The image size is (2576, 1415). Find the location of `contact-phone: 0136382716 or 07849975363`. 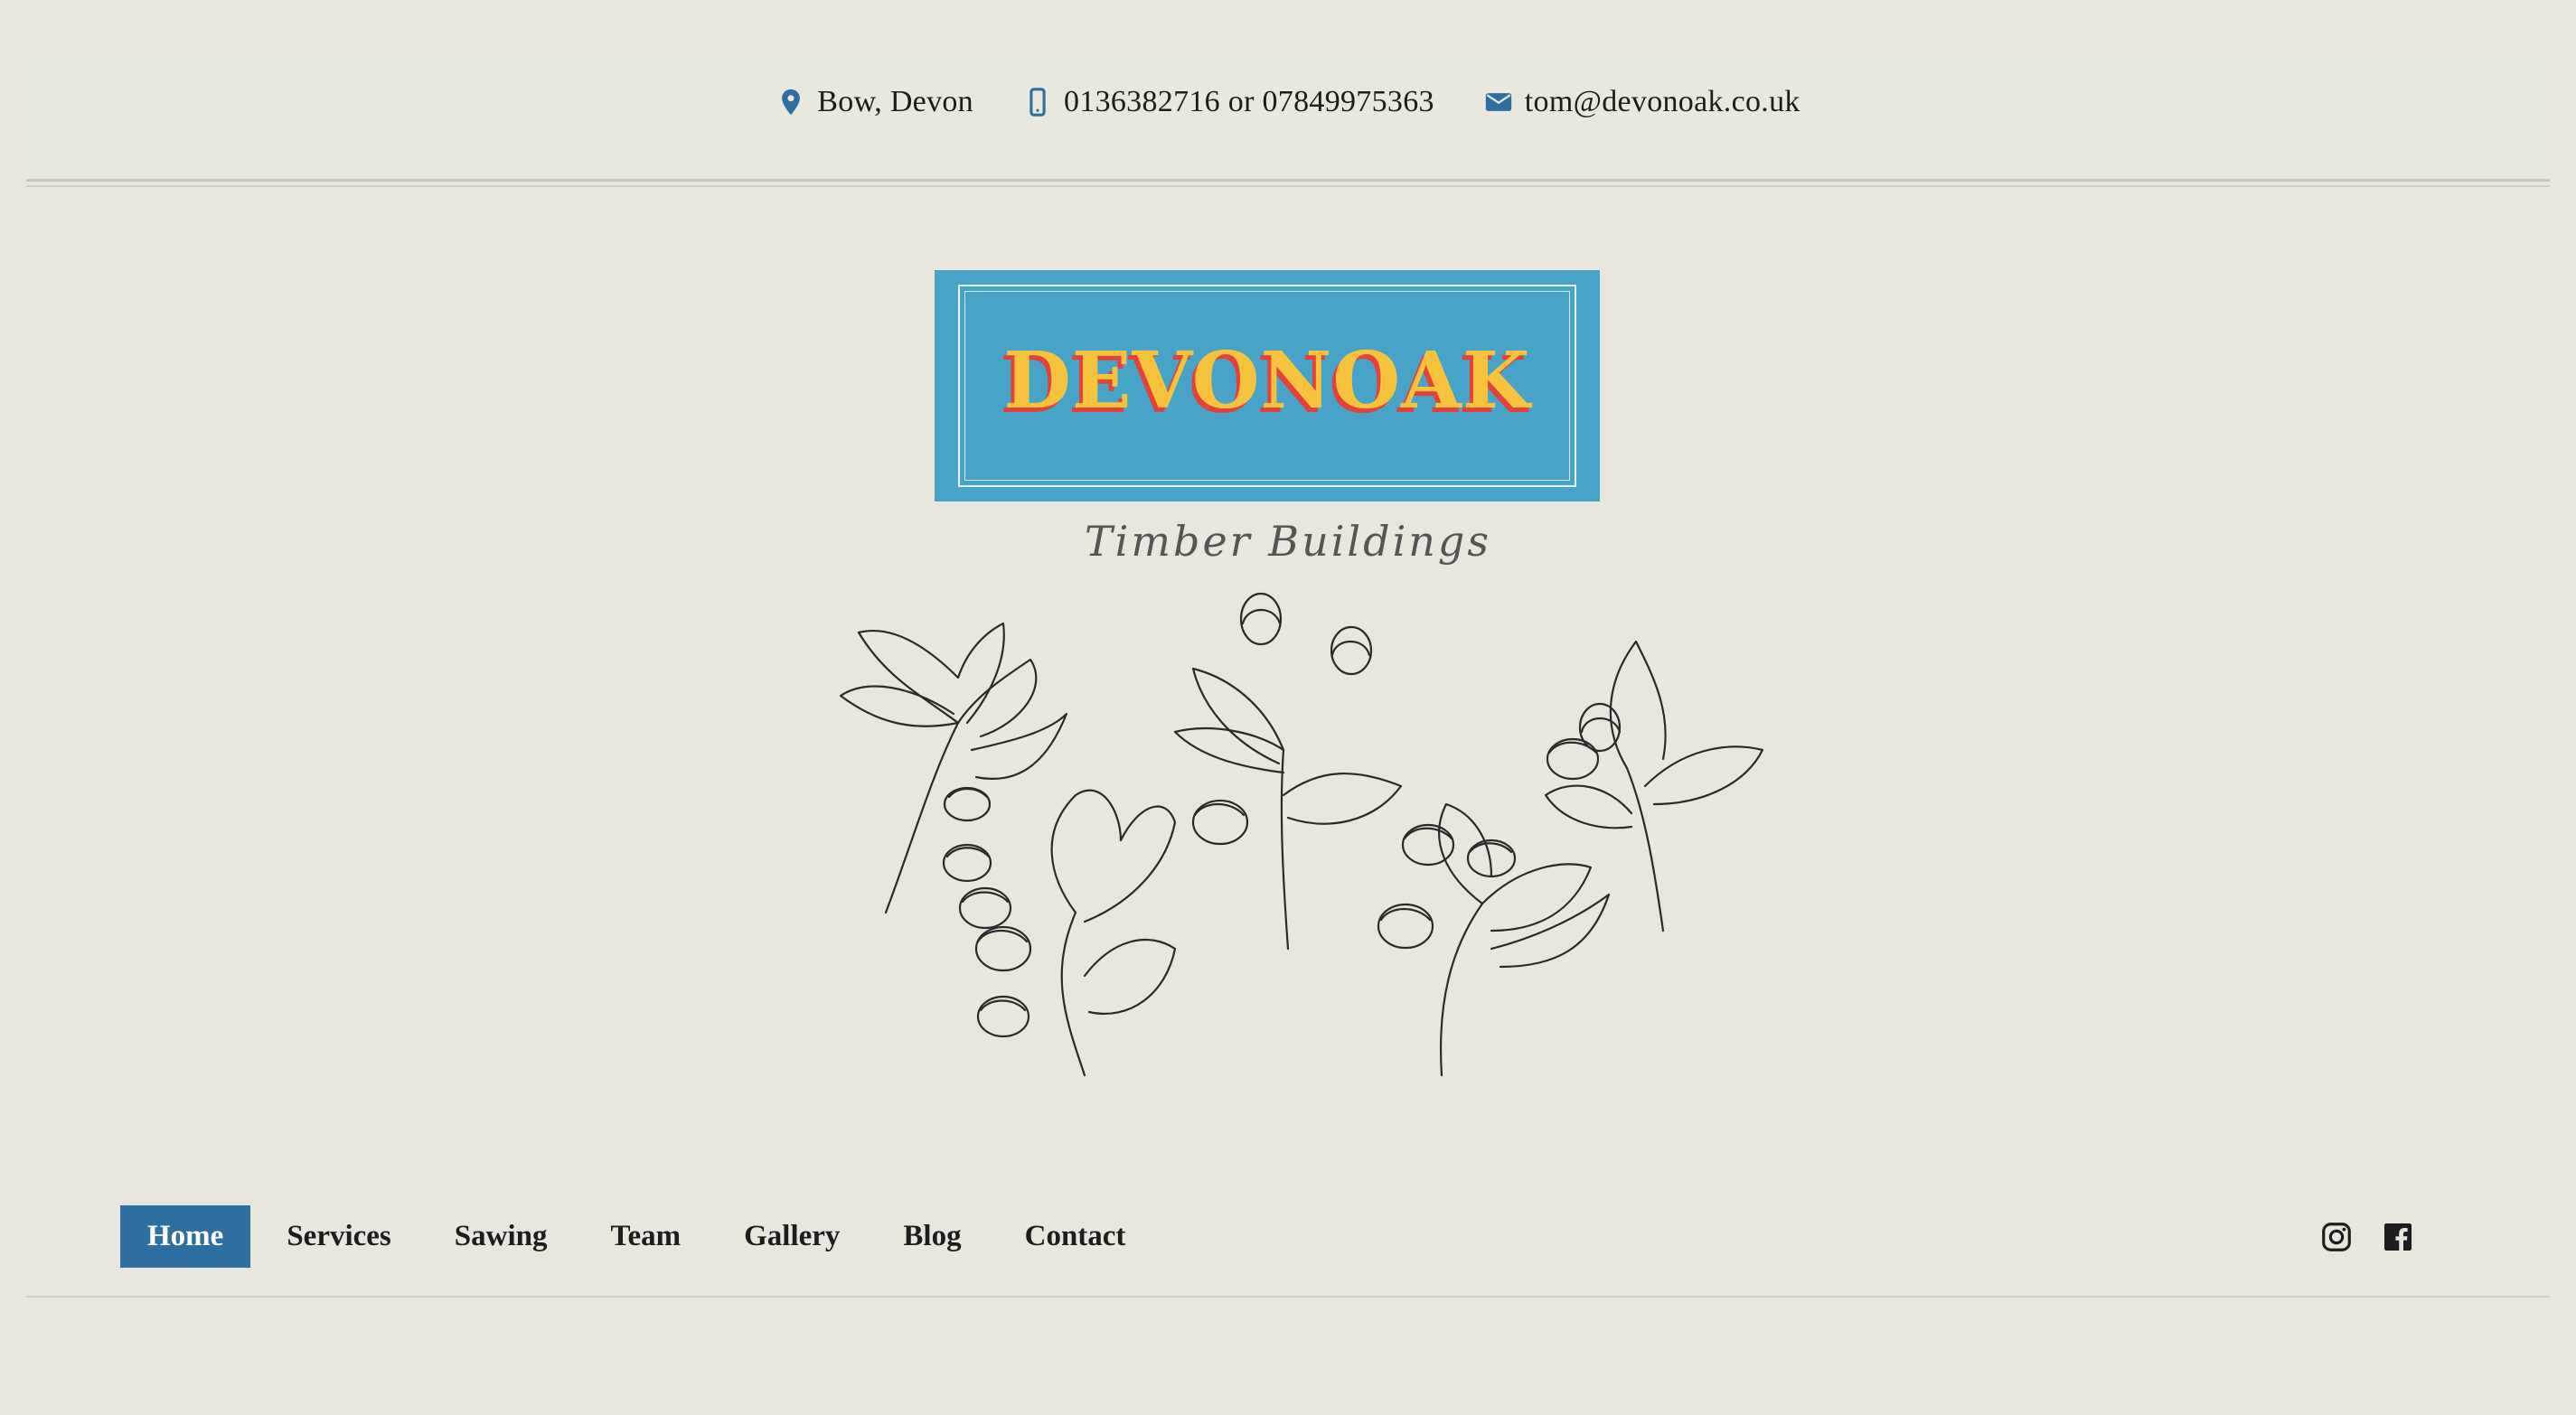

contact-phone: 0136382716 or 07849975363 is located at coordinates (1228, 102).